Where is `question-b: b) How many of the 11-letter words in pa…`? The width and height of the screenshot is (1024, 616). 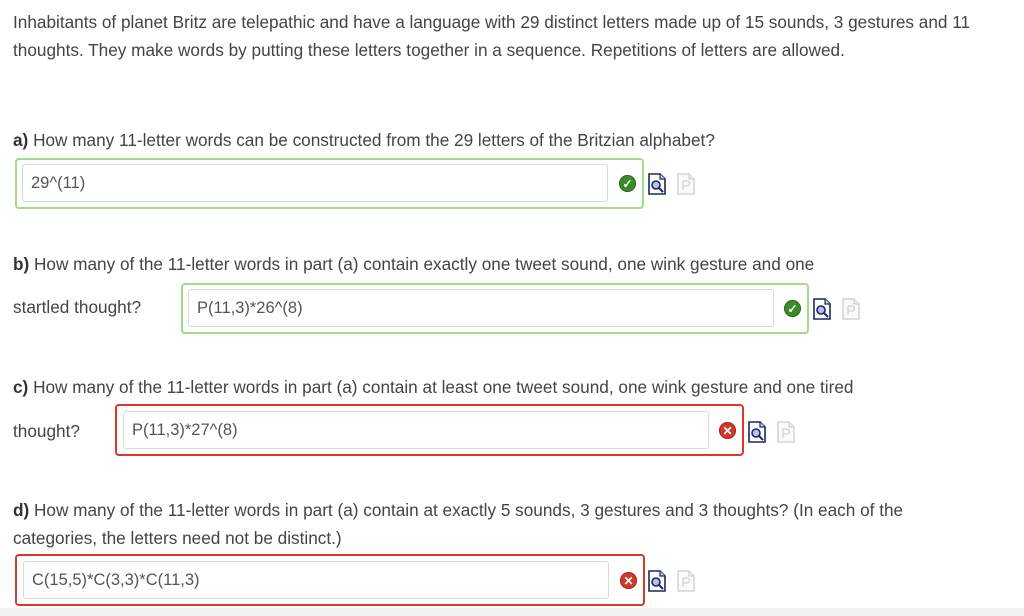 question-b: b) How many of the 11-letter words in pa… is located at coordinates (513, 264).